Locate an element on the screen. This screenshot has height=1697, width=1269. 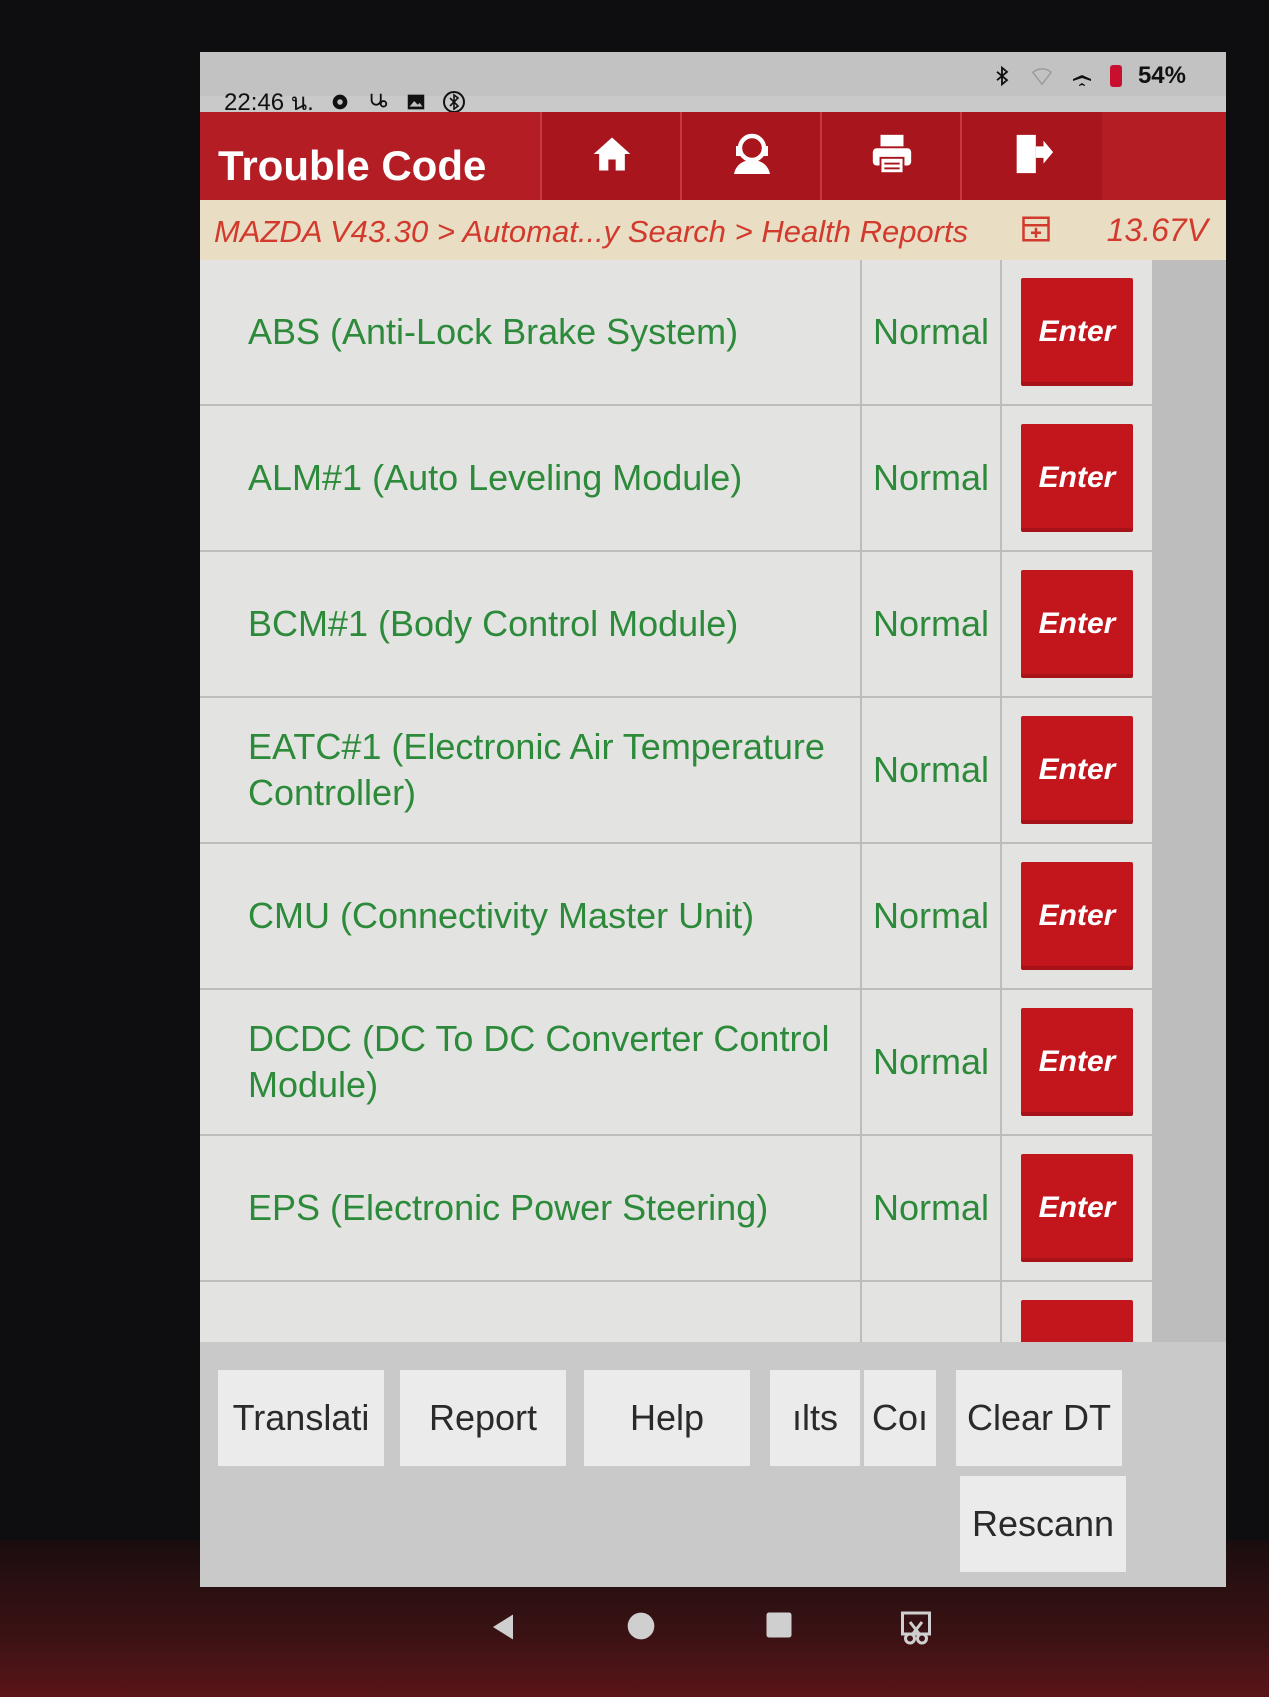
co-button: Coı is located at coordinates (900, 1418).